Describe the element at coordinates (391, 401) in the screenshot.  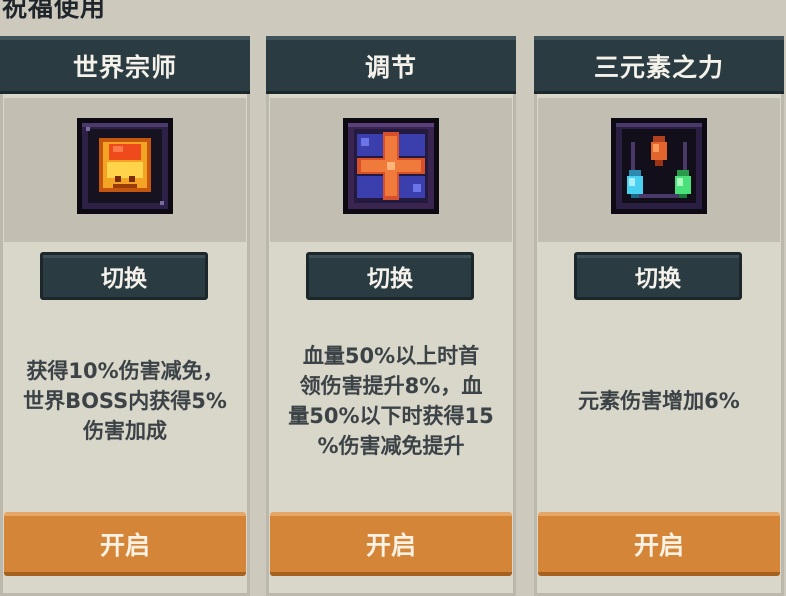
I see `blessing-description: 血量50%以上时首 领伤害提升8%，血 量50%以下时获得15 %伤害减免提升` at that location.